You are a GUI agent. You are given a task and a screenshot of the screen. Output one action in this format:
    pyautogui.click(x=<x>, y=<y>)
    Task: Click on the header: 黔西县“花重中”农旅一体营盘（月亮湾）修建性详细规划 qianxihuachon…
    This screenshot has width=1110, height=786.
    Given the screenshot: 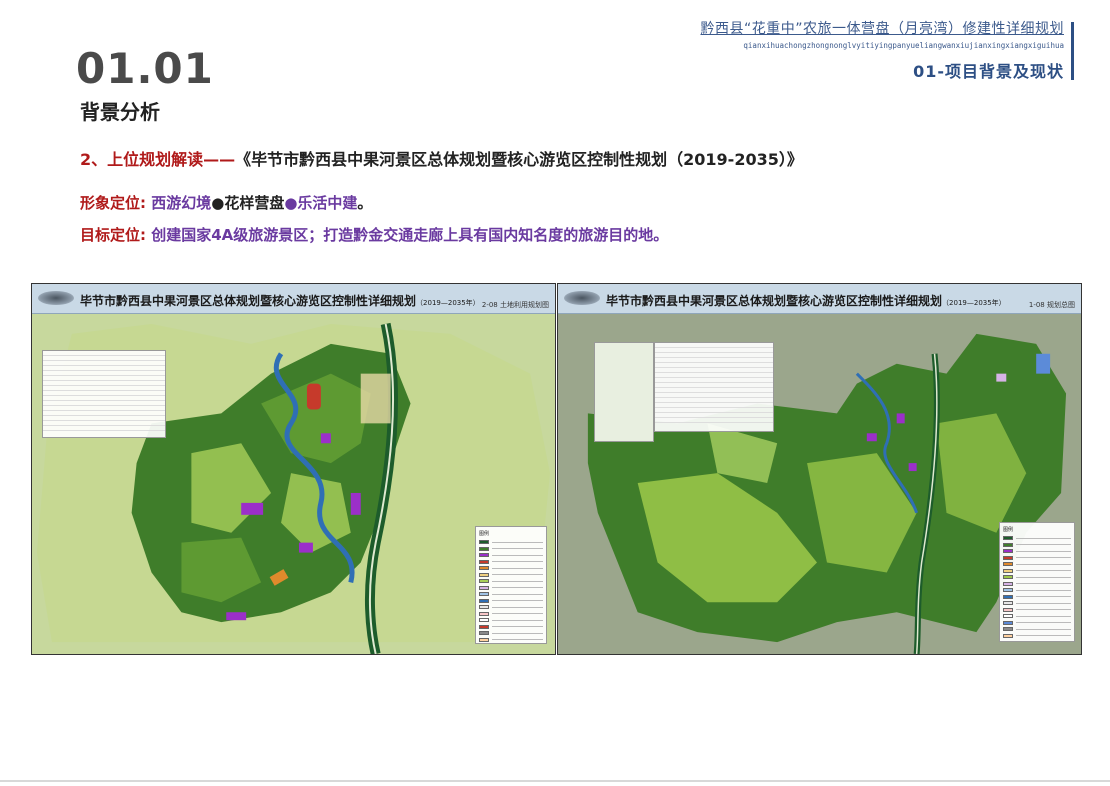 What is the action you would take?
    pyautogui.click(x=882, y=50)
    